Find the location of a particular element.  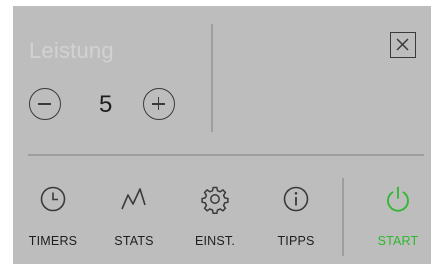

increase-button is located at coordinates (159, 104).